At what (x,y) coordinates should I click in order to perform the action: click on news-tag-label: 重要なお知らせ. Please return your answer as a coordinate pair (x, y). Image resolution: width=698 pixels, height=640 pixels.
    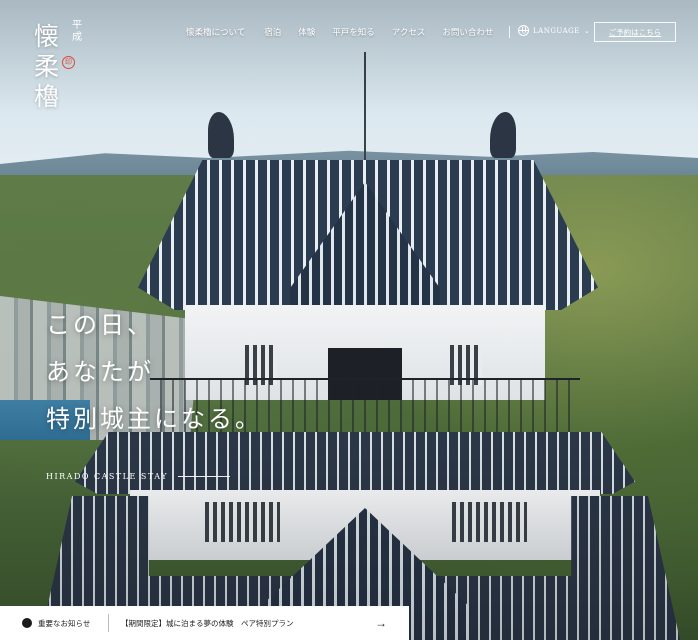
    Looking at the image, I should click on (64, 623).